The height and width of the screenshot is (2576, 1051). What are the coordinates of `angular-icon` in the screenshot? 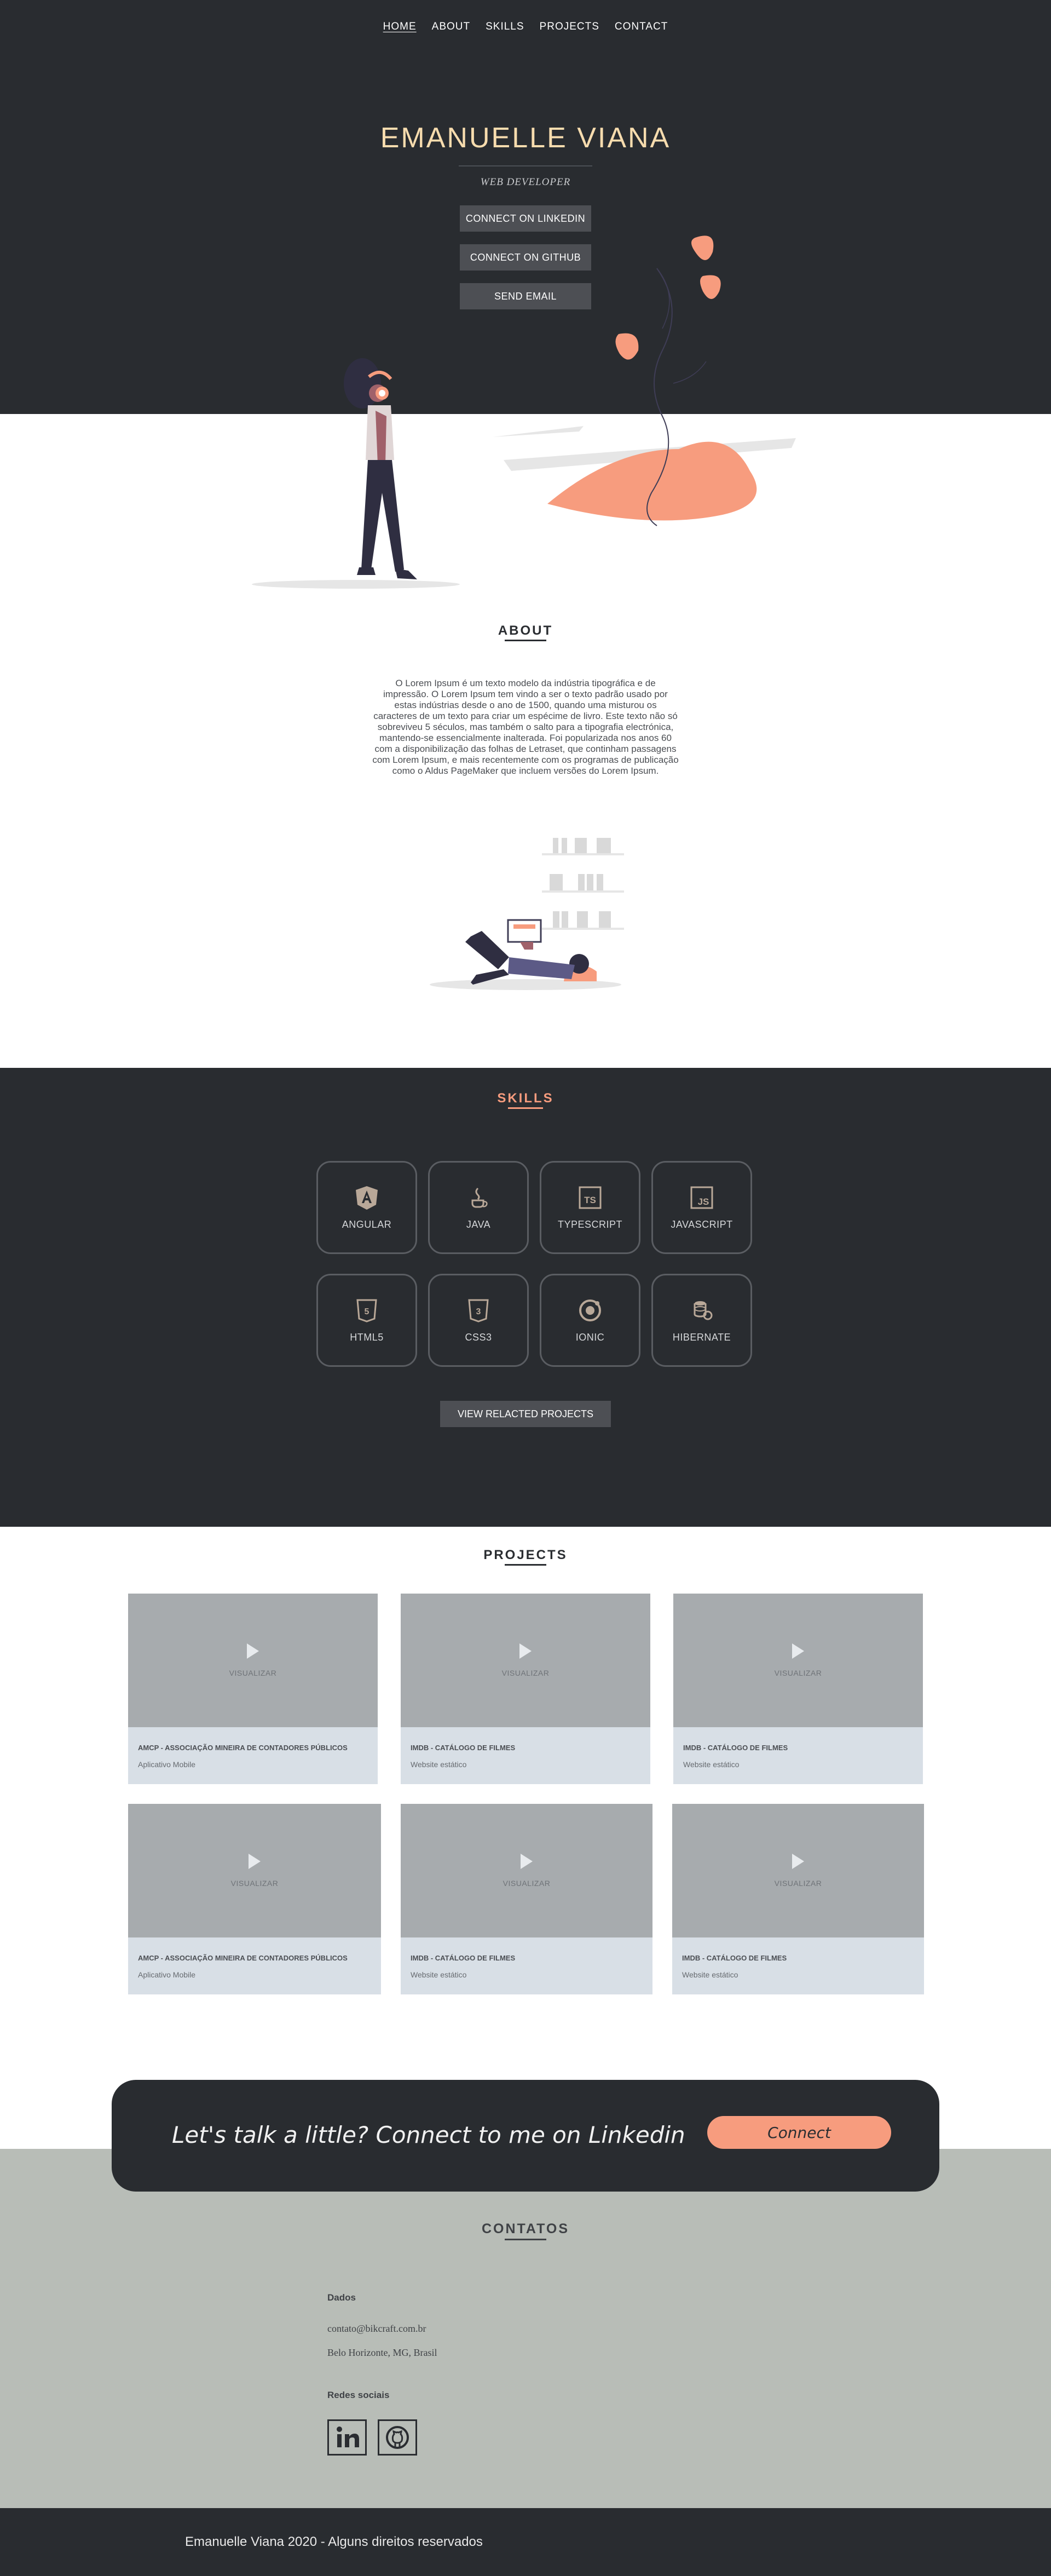 It's located at (367, 1198).